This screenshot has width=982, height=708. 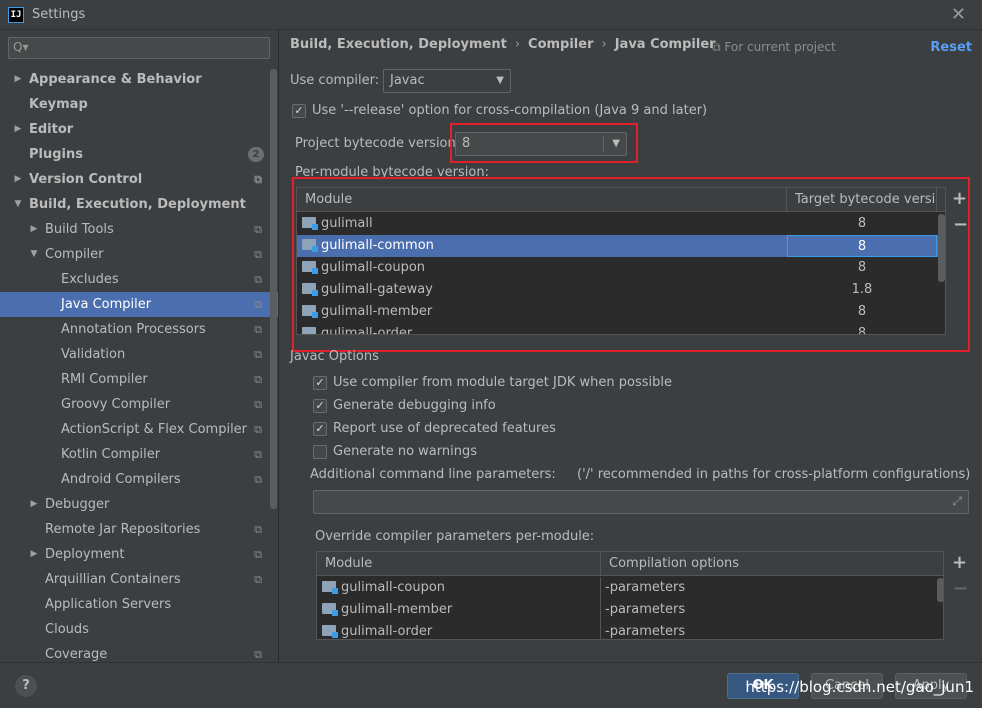 What do you see at coordinates (959, 562) in the screenshot?
I see `add-override-button: +` at bounding box center [959, 562].